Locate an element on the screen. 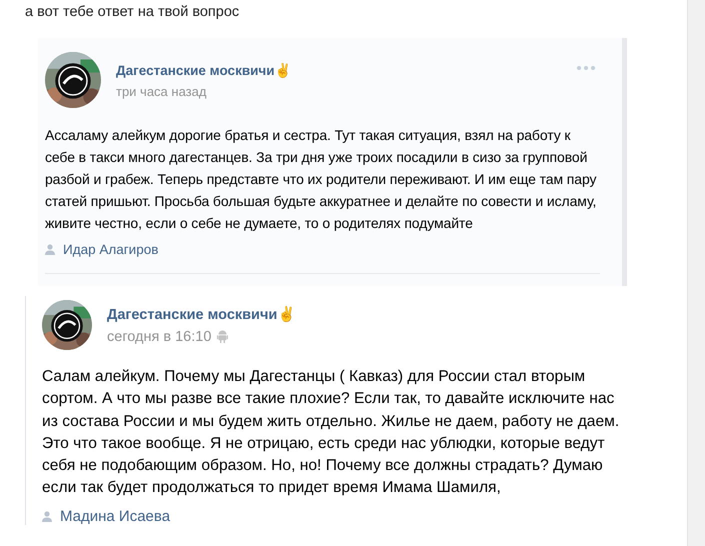  signer-name: Мадина Исаева is located at coordinates (115, 516).